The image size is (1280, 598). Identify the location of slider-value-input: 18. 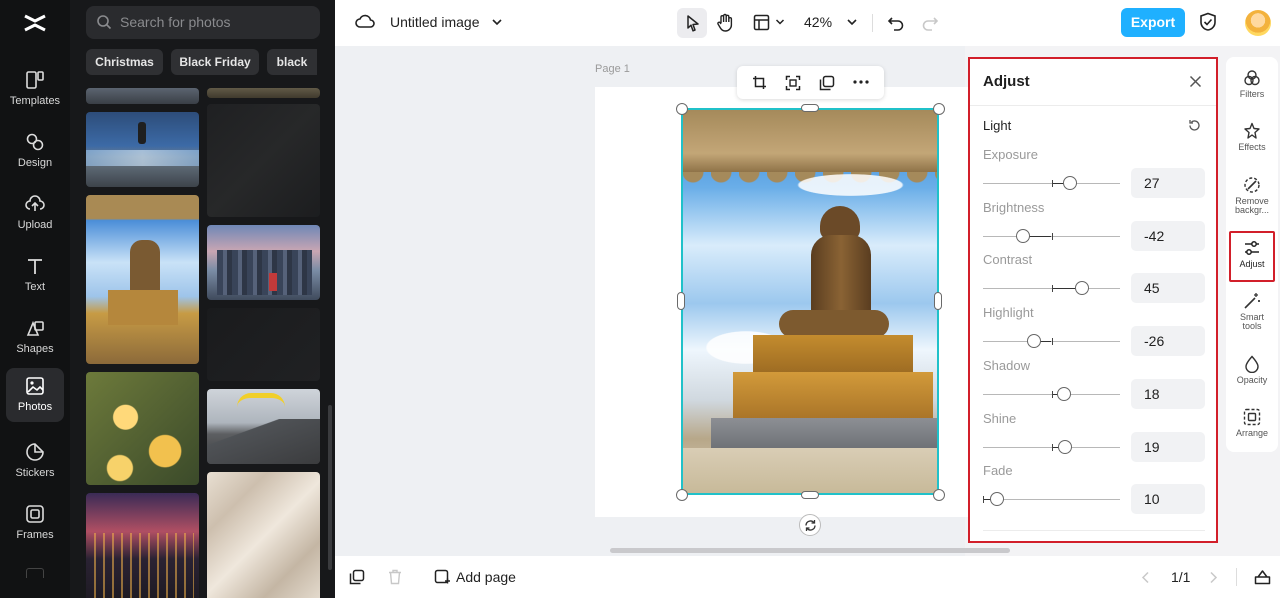
(1168, 393).